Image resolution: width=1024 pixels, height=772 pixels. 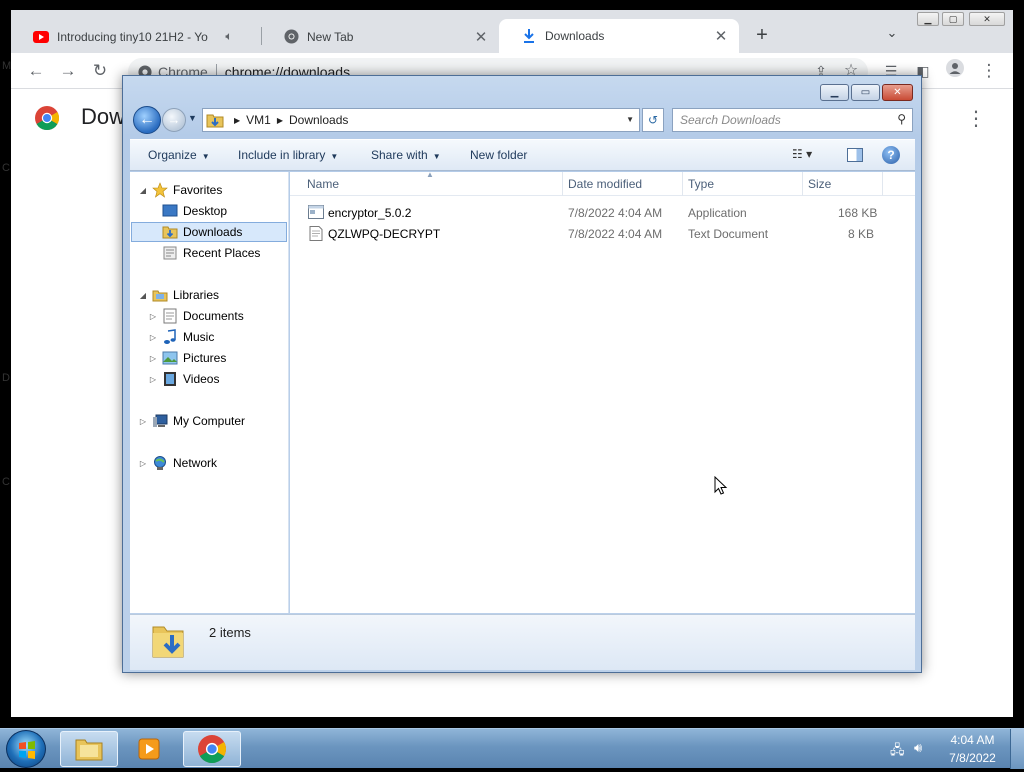 What do you see at coordinates (41, 37) in the screenshot?
I see `youtube-icon` at bounding box center [41, 37].